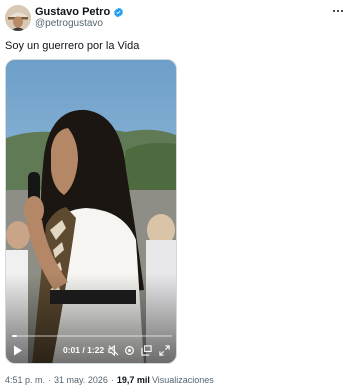 The width and height of the screenshot is (350, 388). What do you see at coordinates (119, 12) in the screenshot?
I see `verified-badge-icon` at bounding box center [119, 12].